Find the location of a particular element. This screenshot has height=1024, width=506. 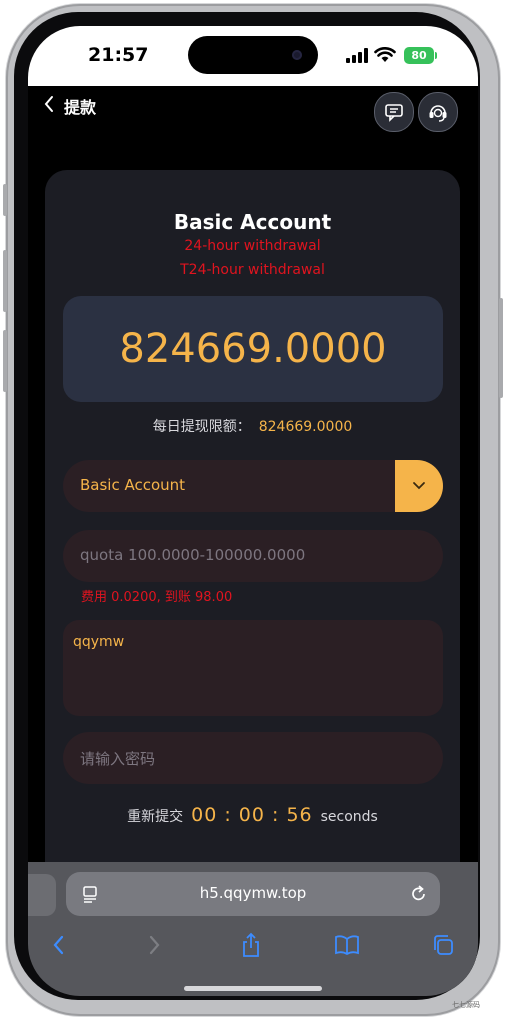

account-title: Basic Account is located at coordinates (252, 222).